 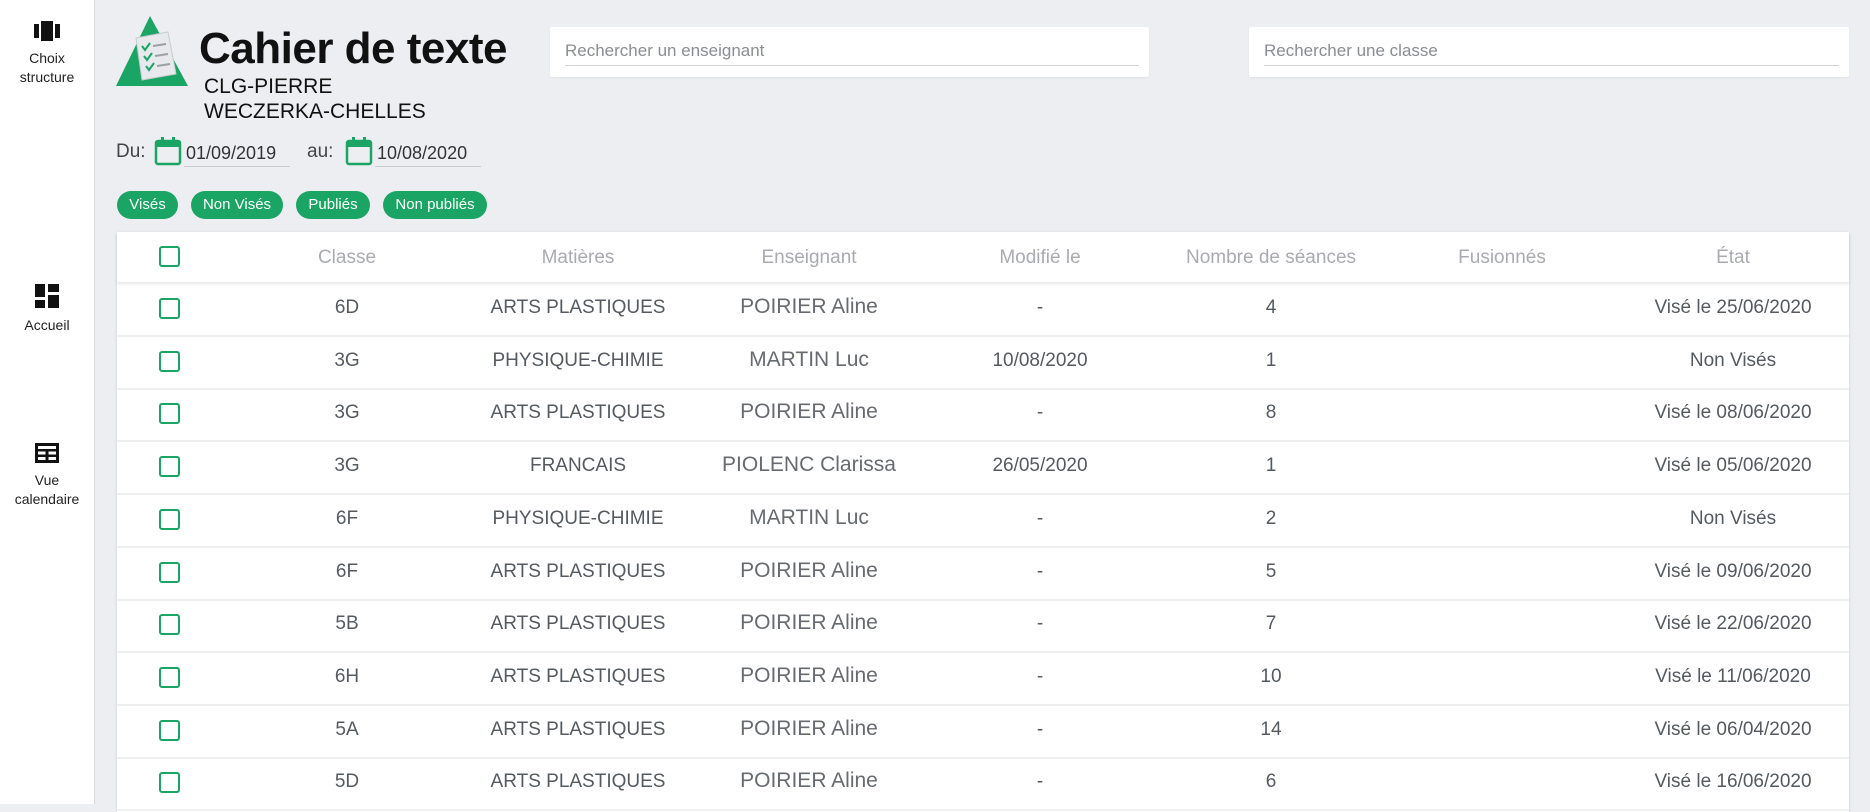 What do you see at coordinates (1733, 624) in the screenshot?
I see `cell-etat: Visé le 22/06/2020` at bounding box center [1733, 624].